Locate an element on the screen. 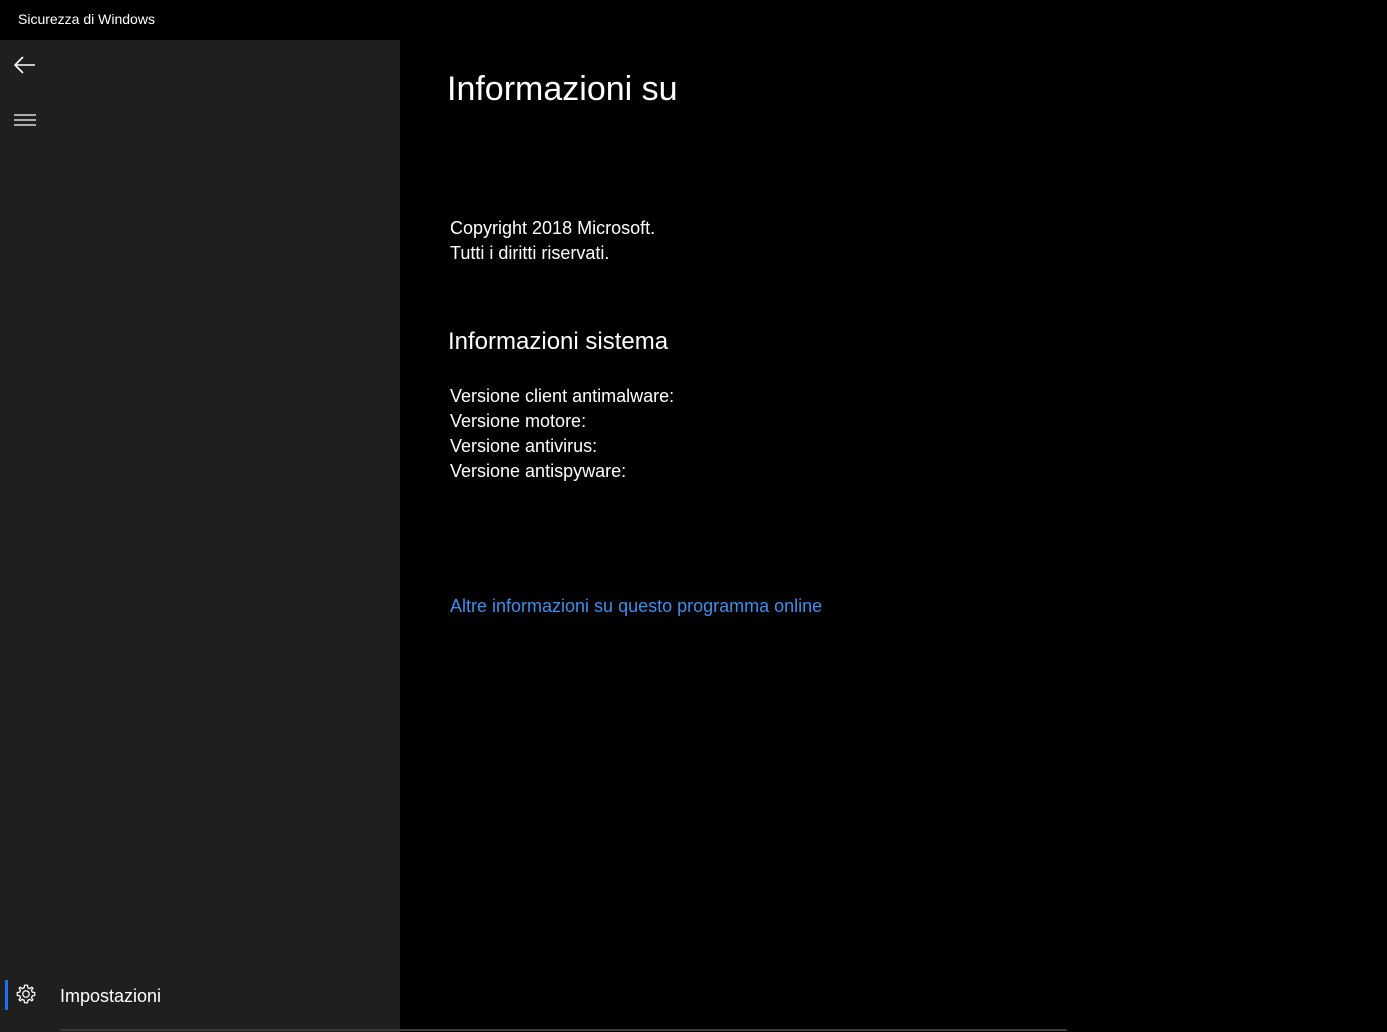 This screenshot has width=1387, height=1032. title-bar: Sicurezza di Windows is located at coordinates (693, 20).